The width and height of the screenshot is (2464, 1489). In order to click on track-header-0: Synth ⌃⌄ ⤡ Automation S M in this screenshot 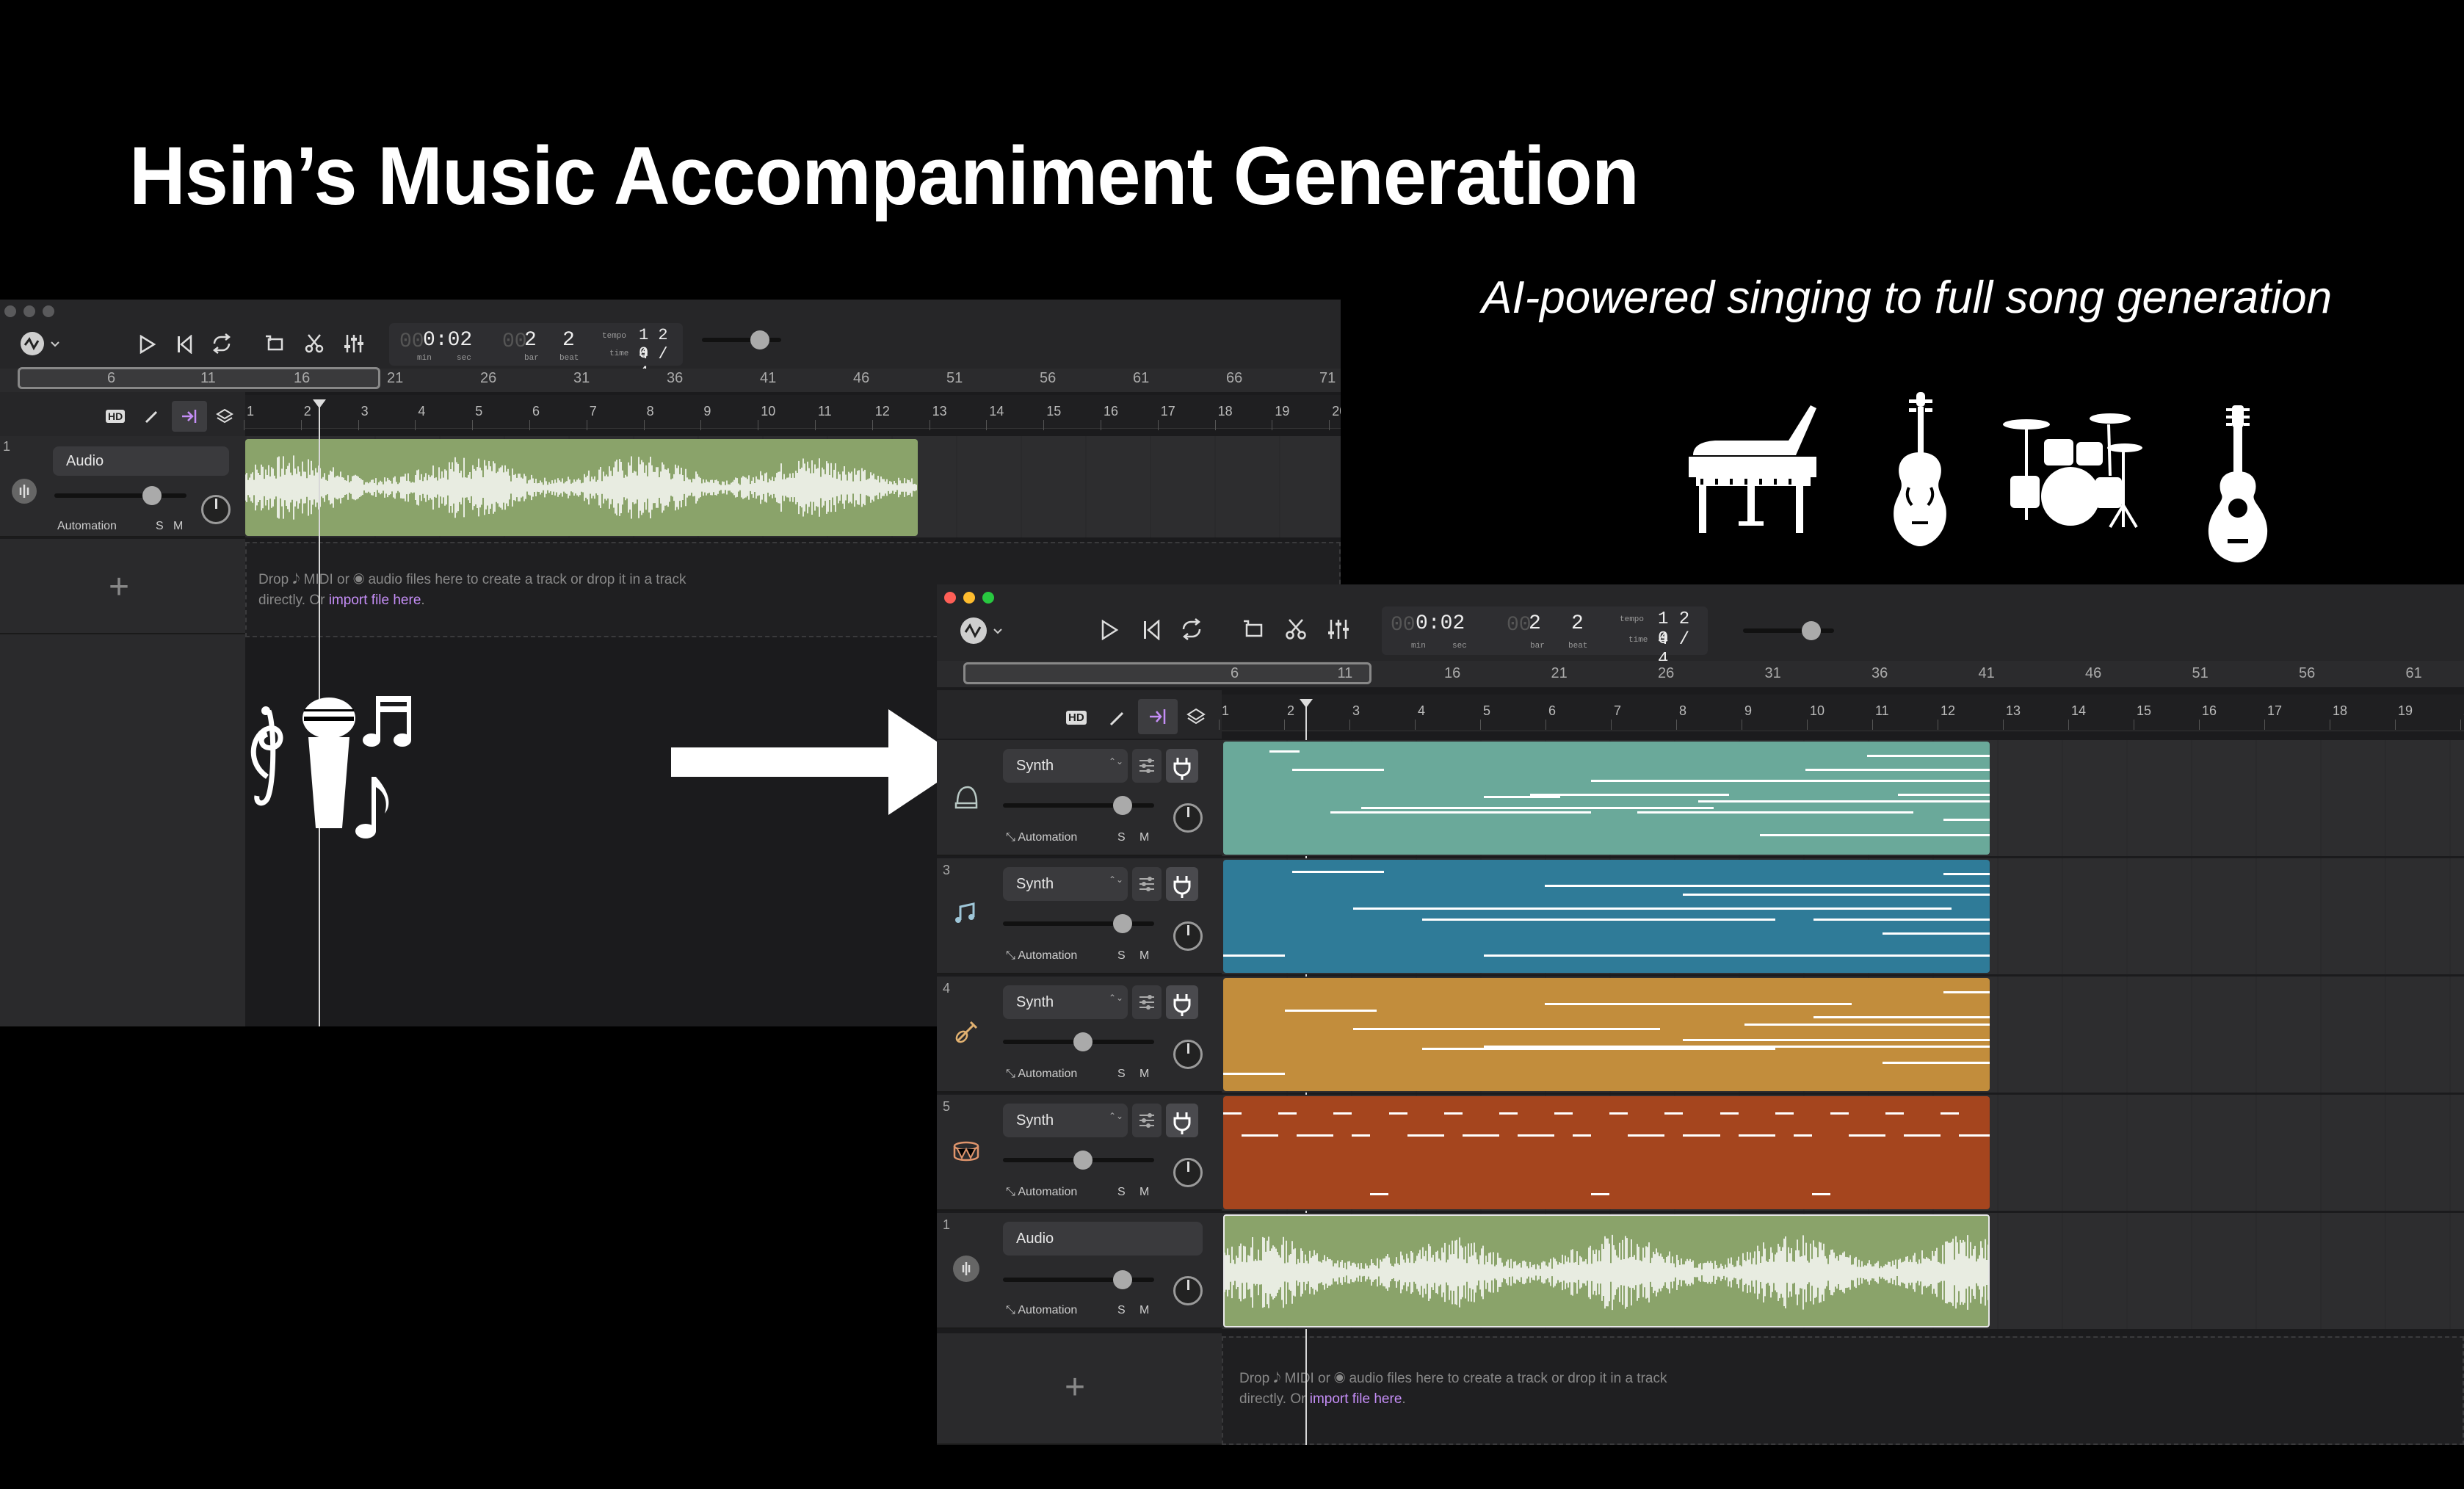, I will do `click(1079, 798)`.